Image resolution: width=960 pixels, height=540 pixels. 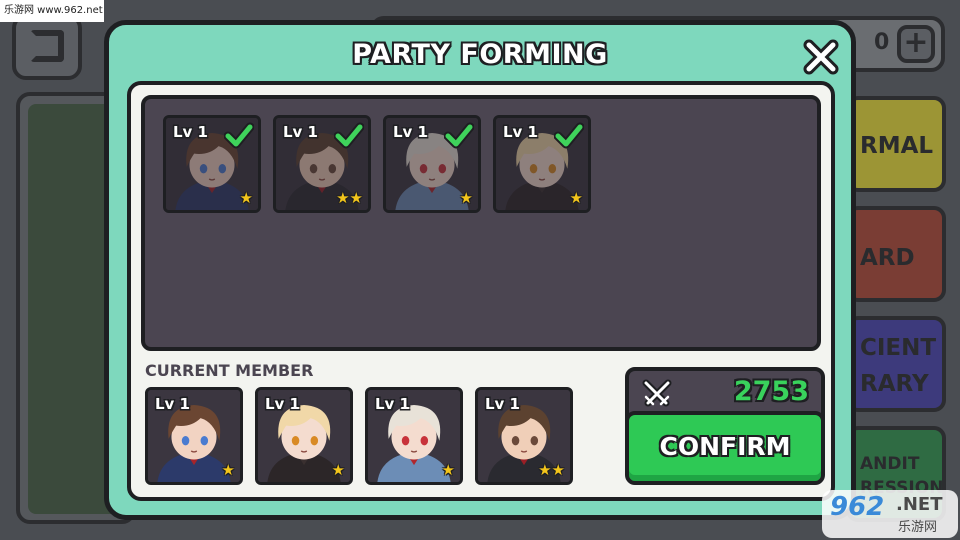 What do you see at coordinates (896, 254) in the screenshot?
I see `mode-hard-button: ARD` at bounding box center [896, 254].